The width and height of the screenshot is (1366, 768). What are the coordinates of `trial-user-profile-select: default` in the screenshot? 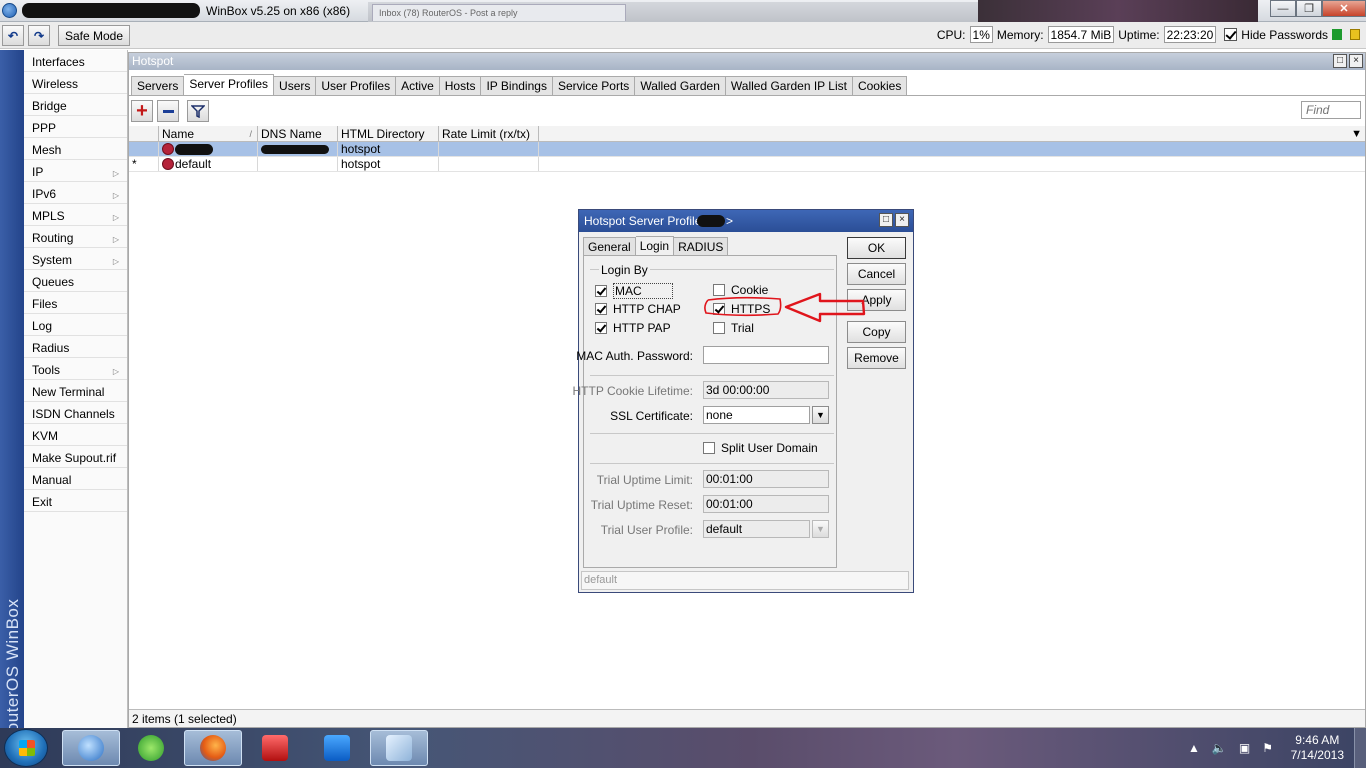 It's located at (756, 529).